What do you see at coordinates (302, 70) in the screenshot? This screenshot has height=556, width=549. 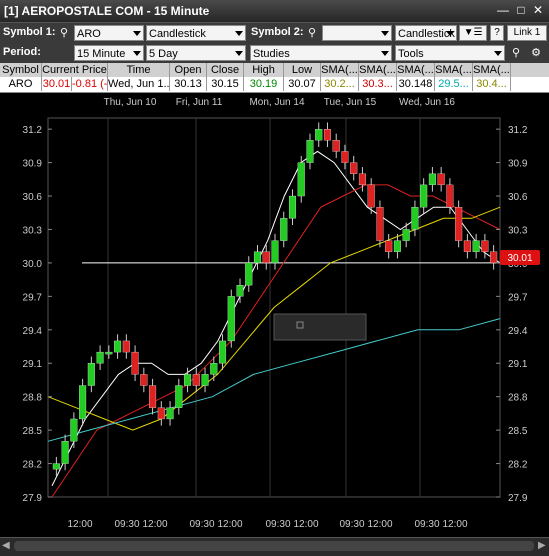 I see `quote-header-cell: Low` at bounding box center [302, 70].